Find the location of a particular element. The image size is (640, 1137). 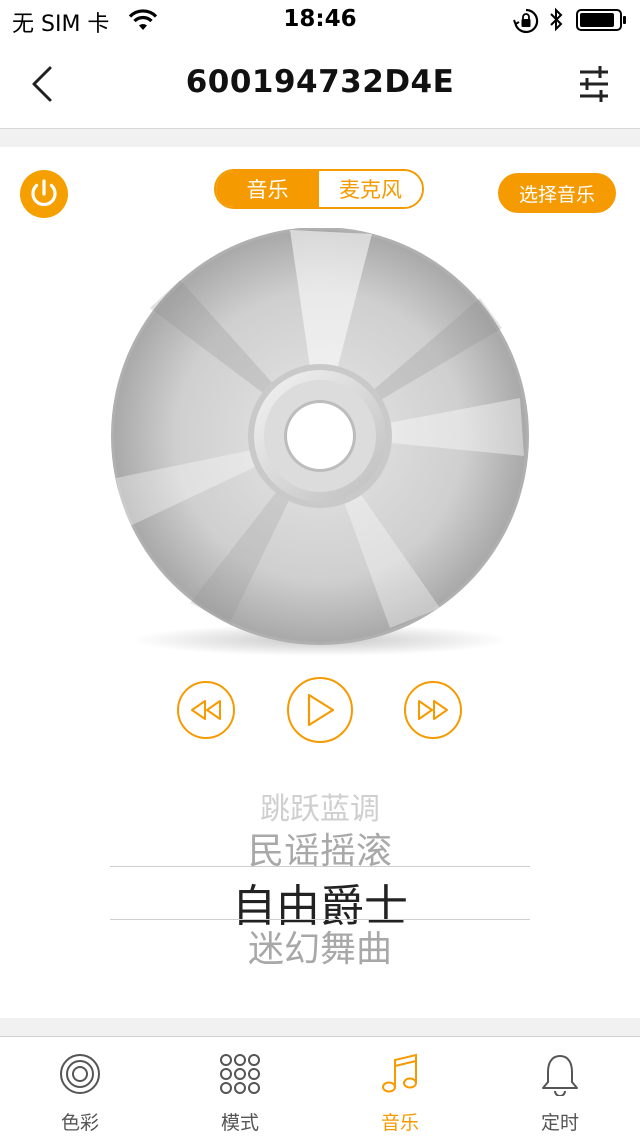

power-button is located at coordinates (44, 194).